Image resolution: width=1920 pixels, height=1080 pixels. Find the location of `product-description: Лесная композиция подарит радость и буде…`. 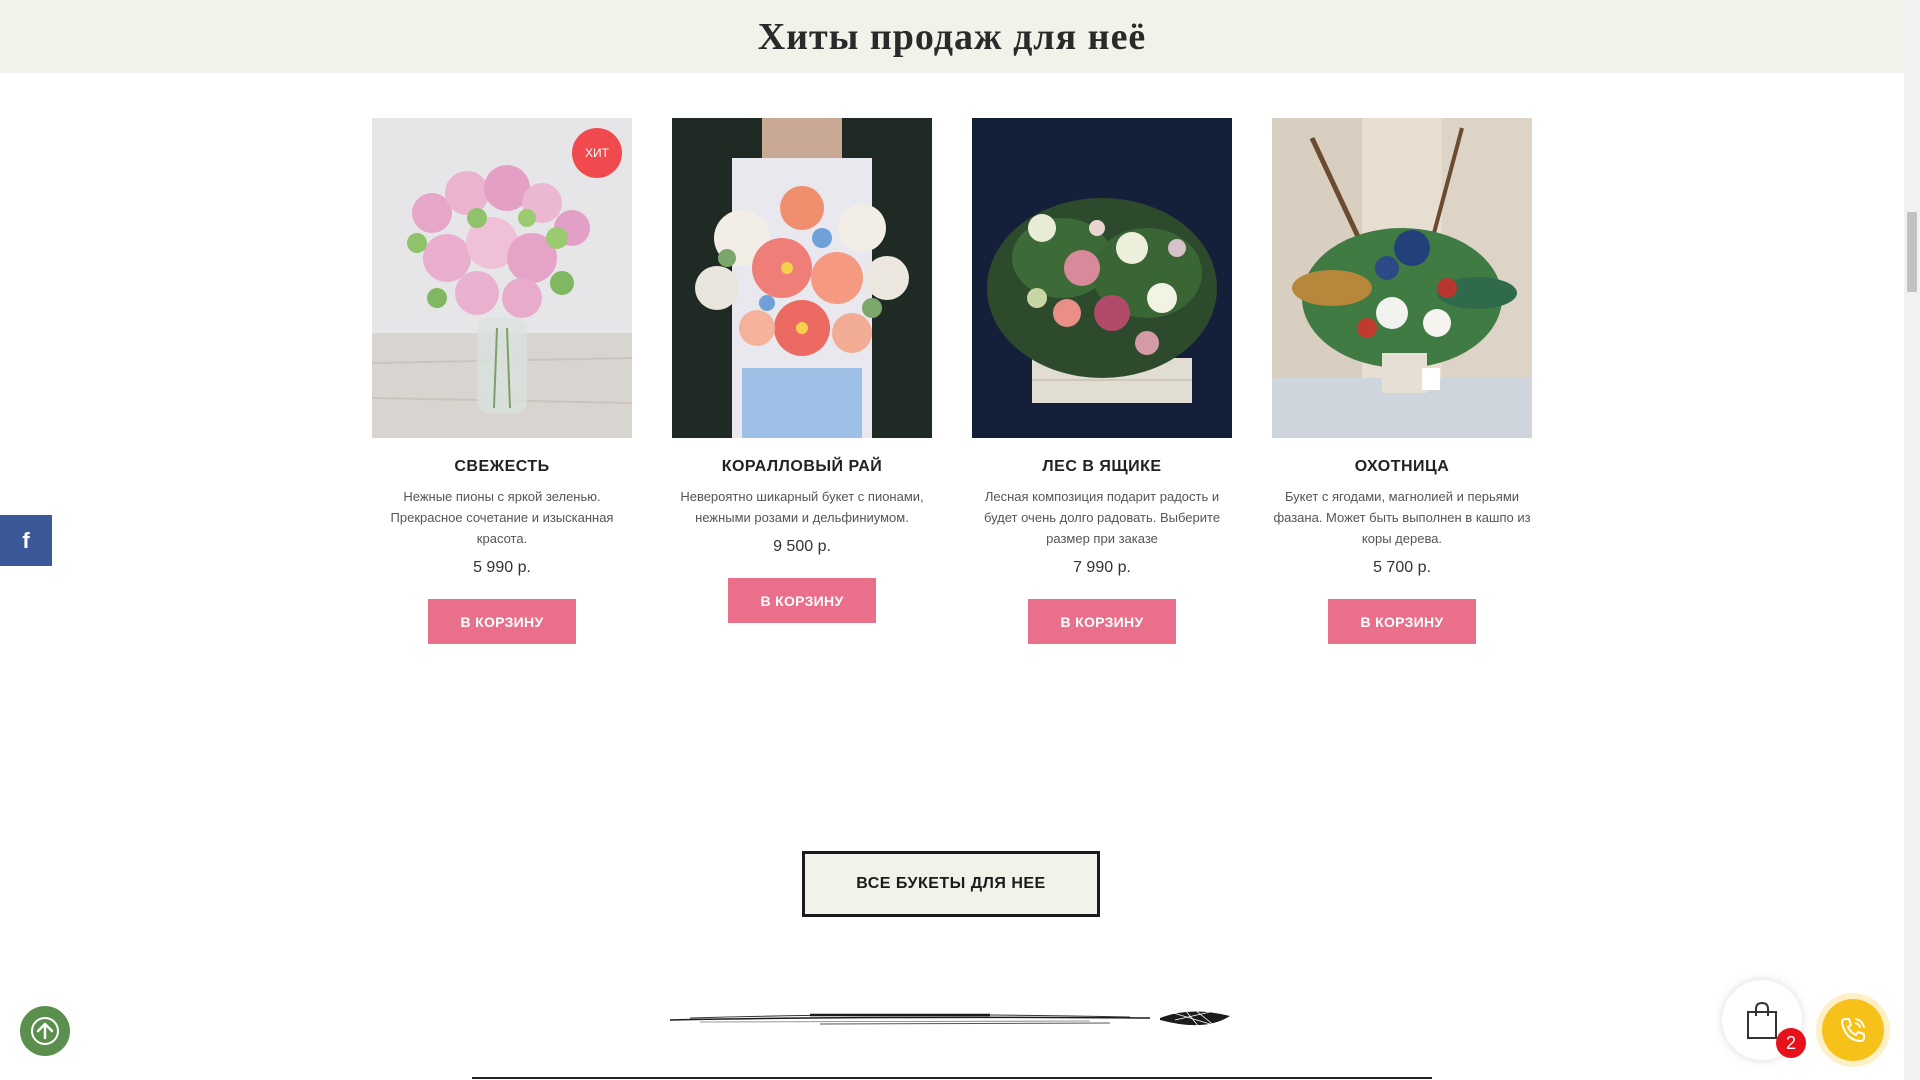

product-description: Лесная композиция подарит радость и буде… is located at coordinates (1102, 517).